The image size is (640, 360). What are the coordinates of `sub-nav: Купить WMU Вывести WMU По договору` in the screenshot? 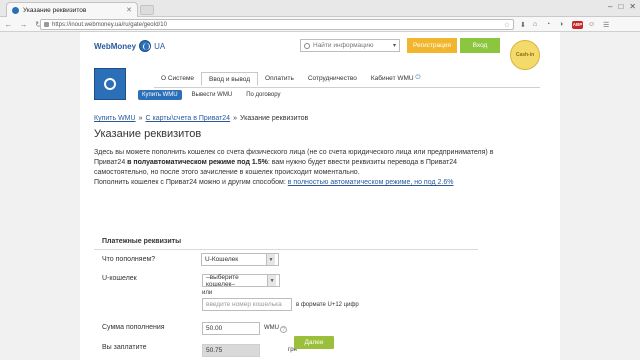 It's located at (211, 95).